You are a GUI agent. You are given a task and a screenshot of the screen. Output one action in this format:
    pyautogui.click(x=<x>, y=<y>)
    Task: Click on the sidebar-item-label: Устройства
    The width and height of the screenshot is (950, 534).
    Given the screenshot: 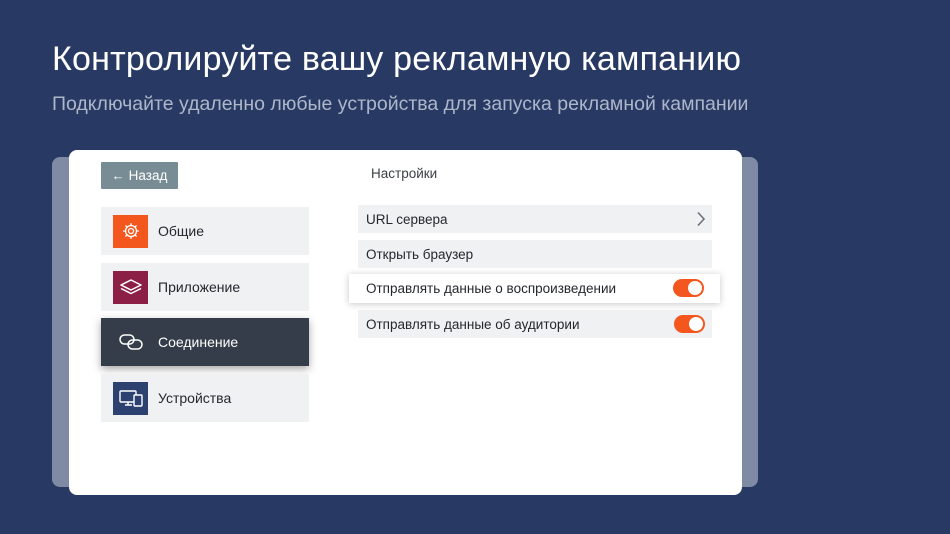 What is the action you would take?
    pyautogui.click(x=195, y=398)
    